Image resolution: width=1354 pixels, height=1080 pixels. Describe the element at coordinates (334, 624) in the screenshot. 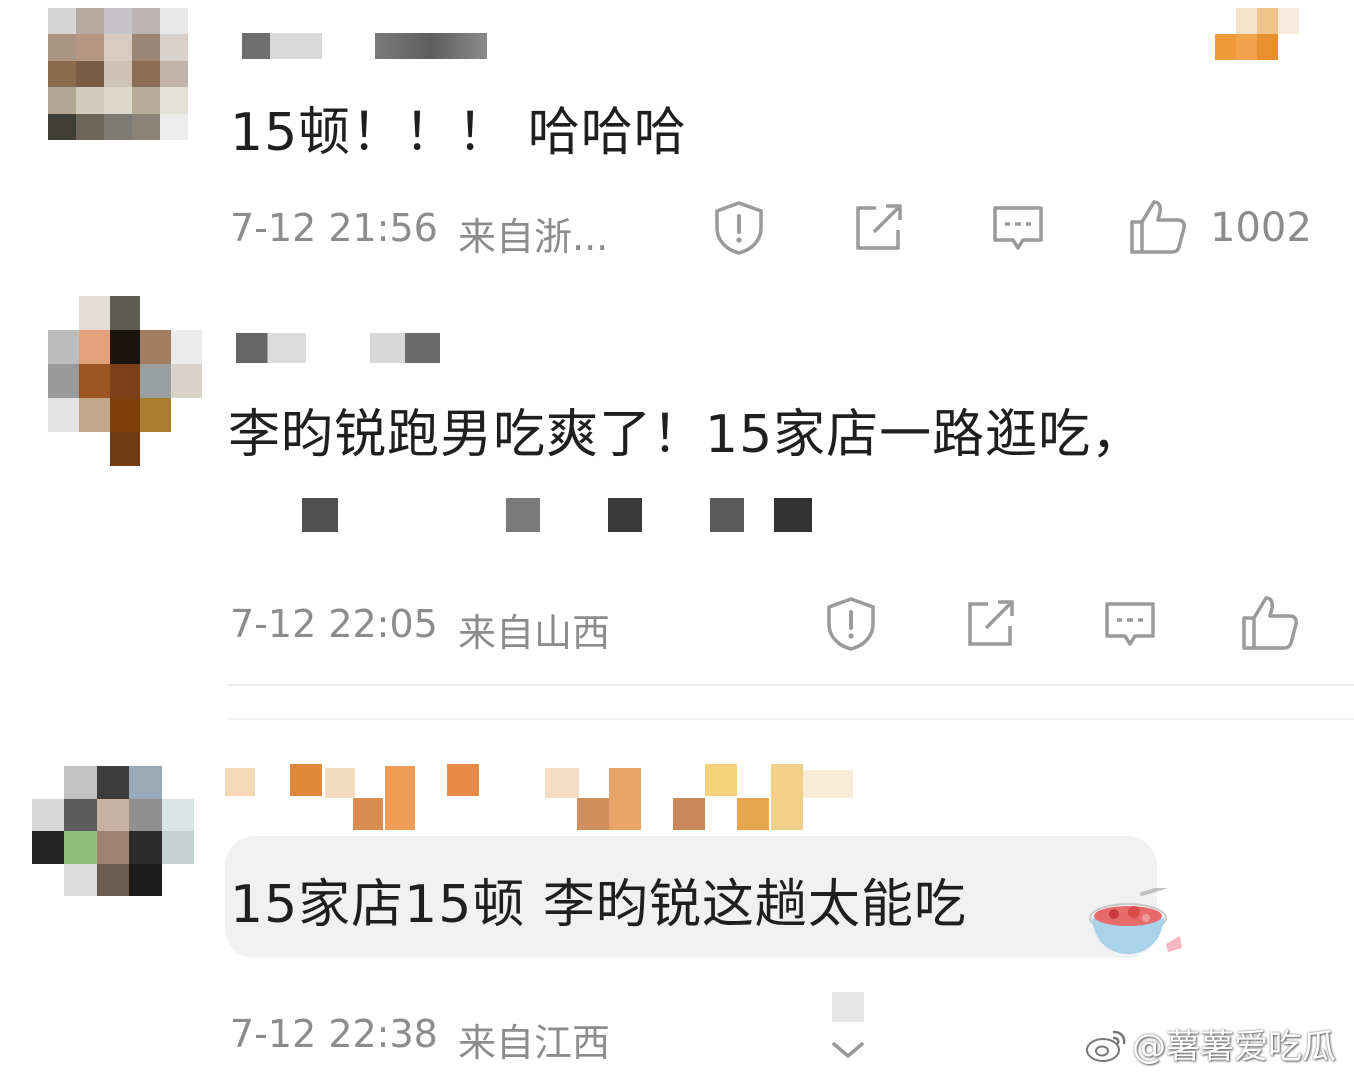

I see `comment-time: 7-12 22:05` at that location.